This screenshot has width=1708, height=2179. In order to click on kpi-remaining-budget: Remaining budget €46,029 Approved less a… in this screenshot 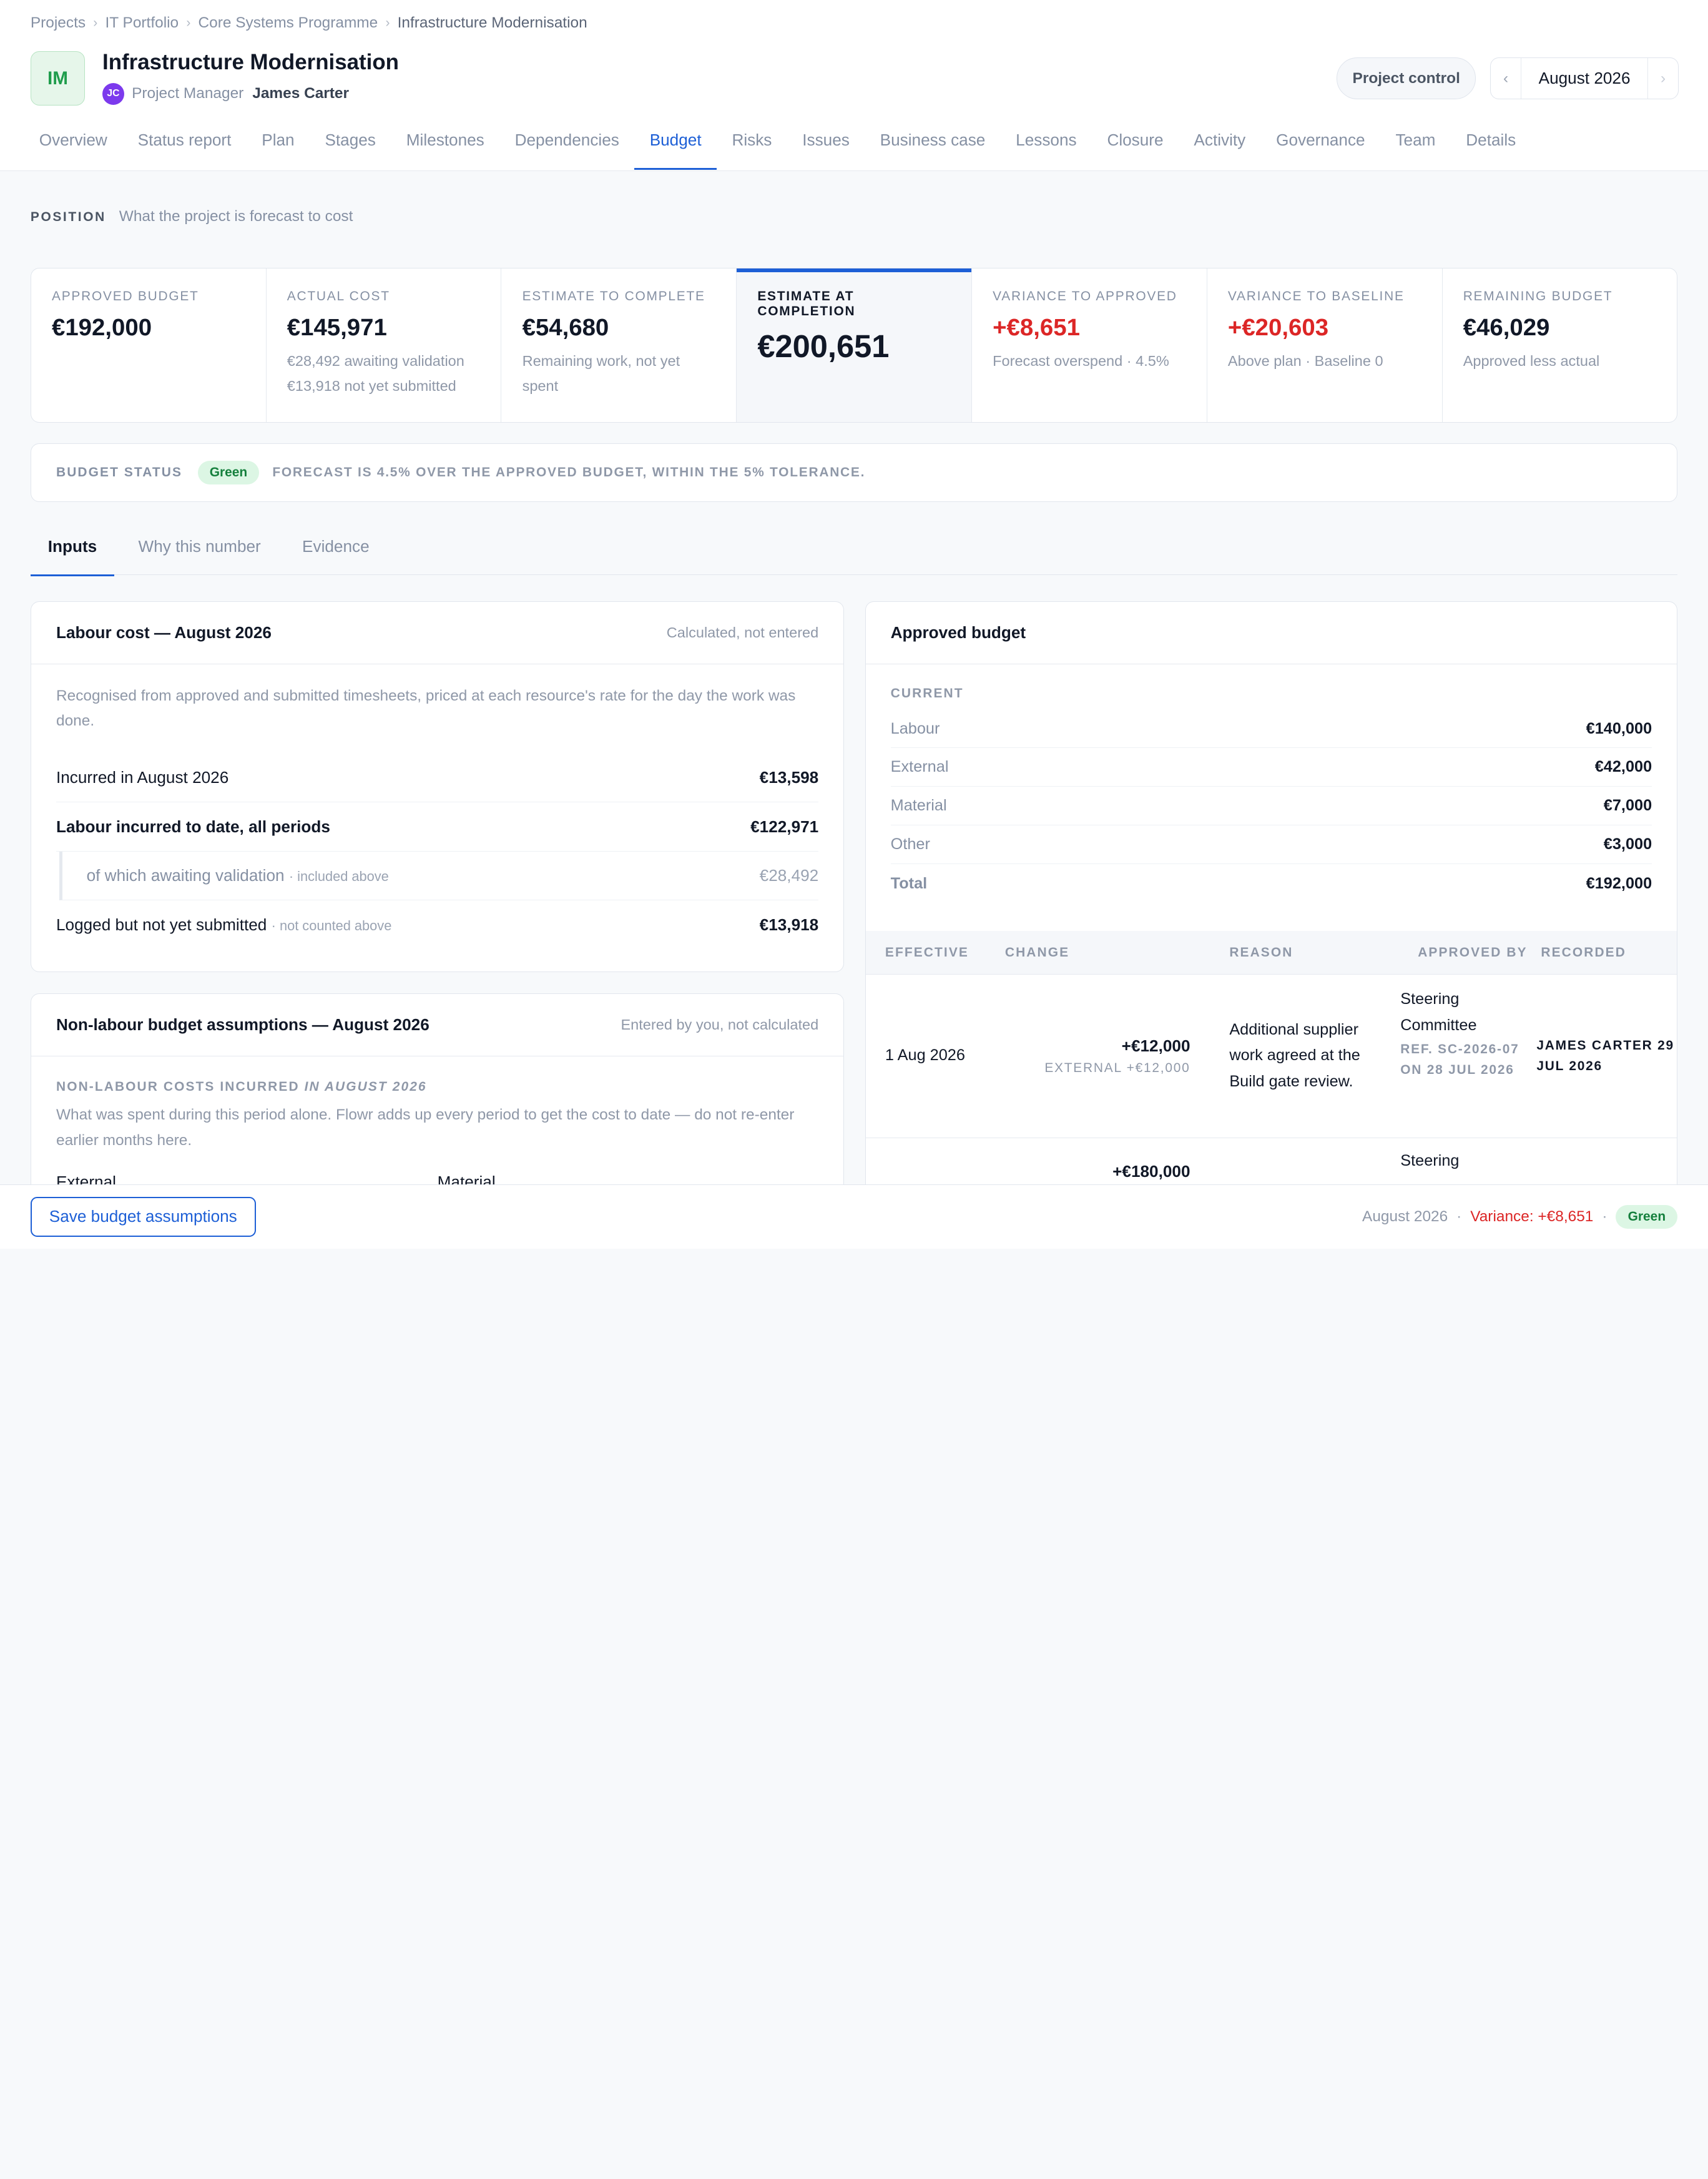, I will do `click(1560, 345)`.